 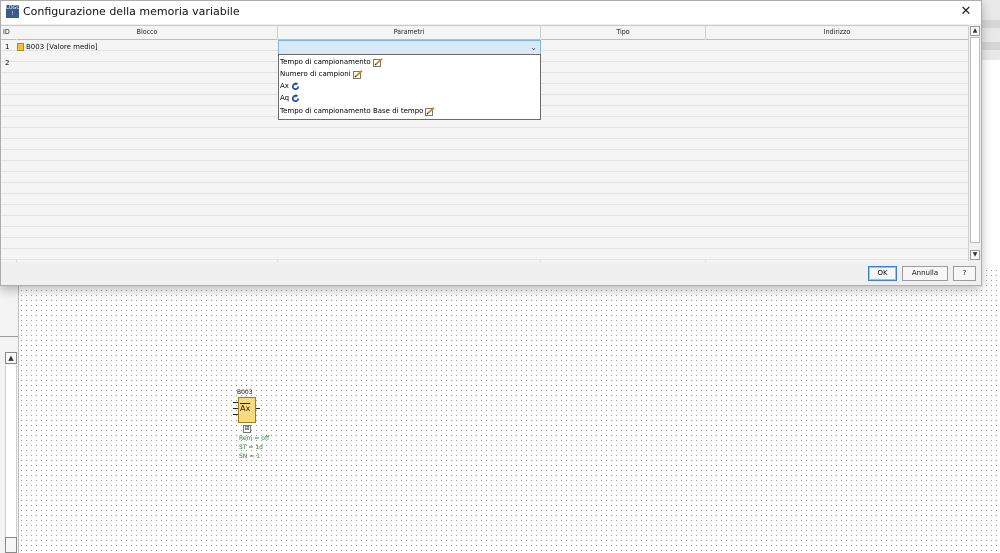 What do you see at coordinates (975, 255) in the screenshot?
I see `scroll-down-button: ▼` at bounding box center [975, 255].